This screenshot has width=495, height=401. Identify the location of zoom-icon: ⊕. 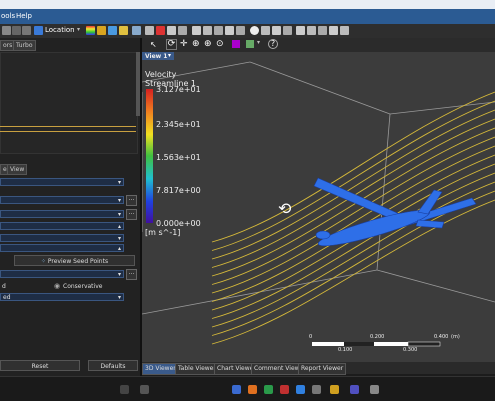
(196, 44).